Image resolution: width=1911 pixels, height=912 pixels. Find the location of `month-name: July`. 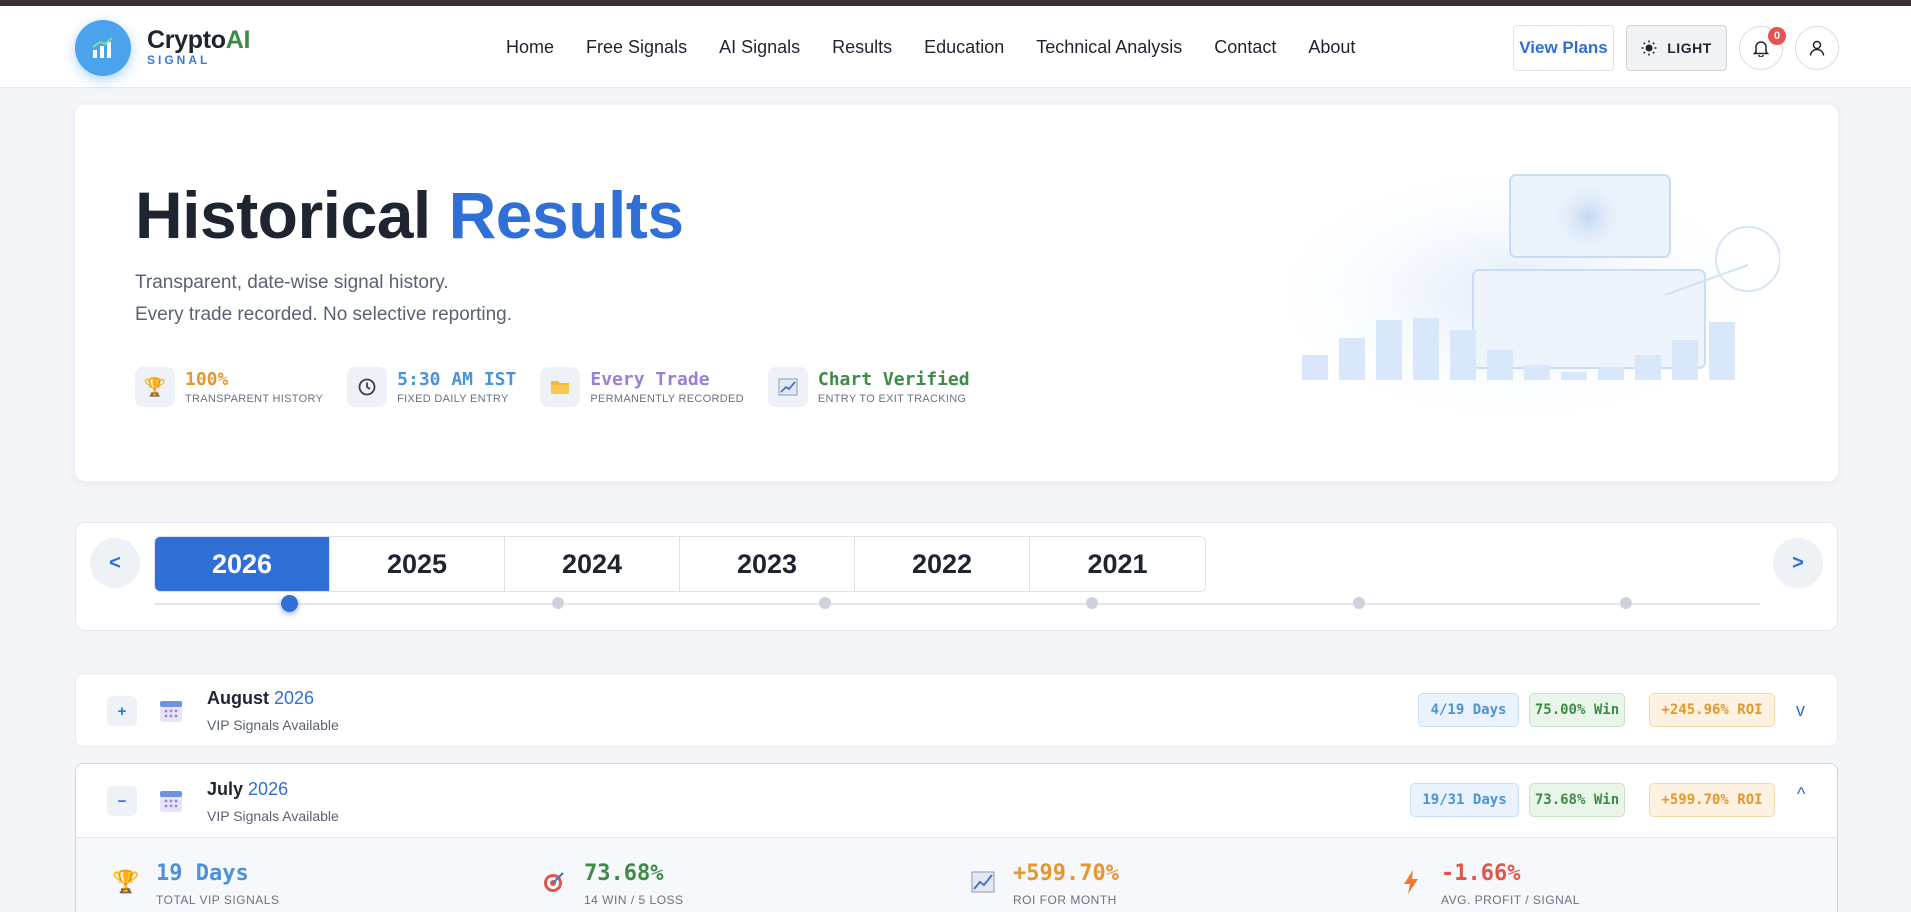

month-name: July is located at coordinates (225, 789).